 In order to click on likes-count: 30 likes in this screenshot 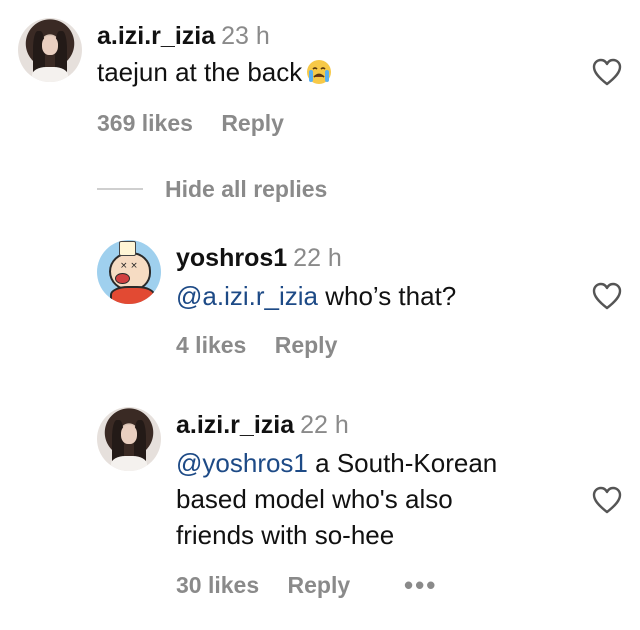, I will do `click(217, 585)`.